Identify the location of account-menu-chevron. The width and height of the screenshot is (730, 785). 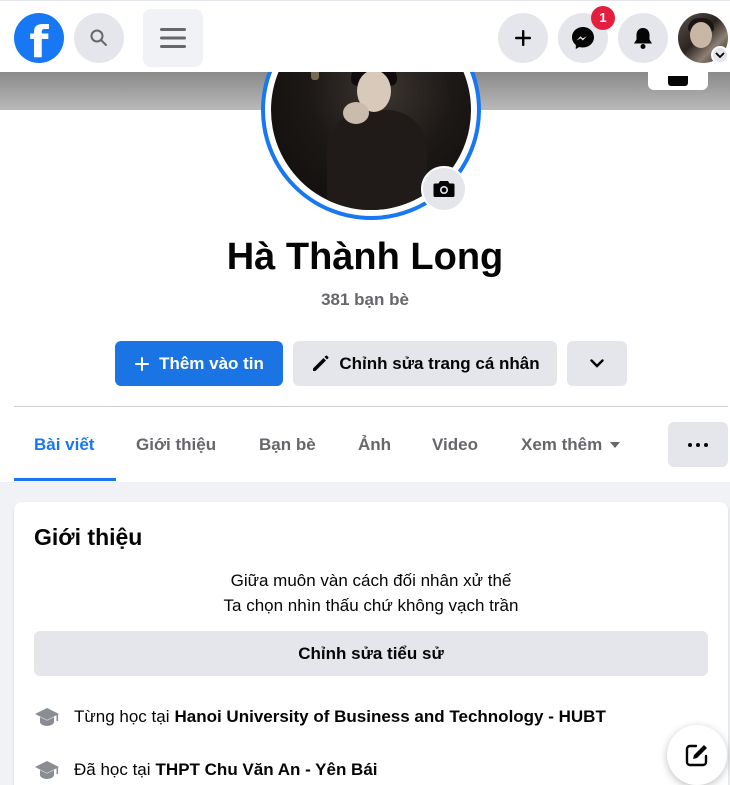
(720, 55).